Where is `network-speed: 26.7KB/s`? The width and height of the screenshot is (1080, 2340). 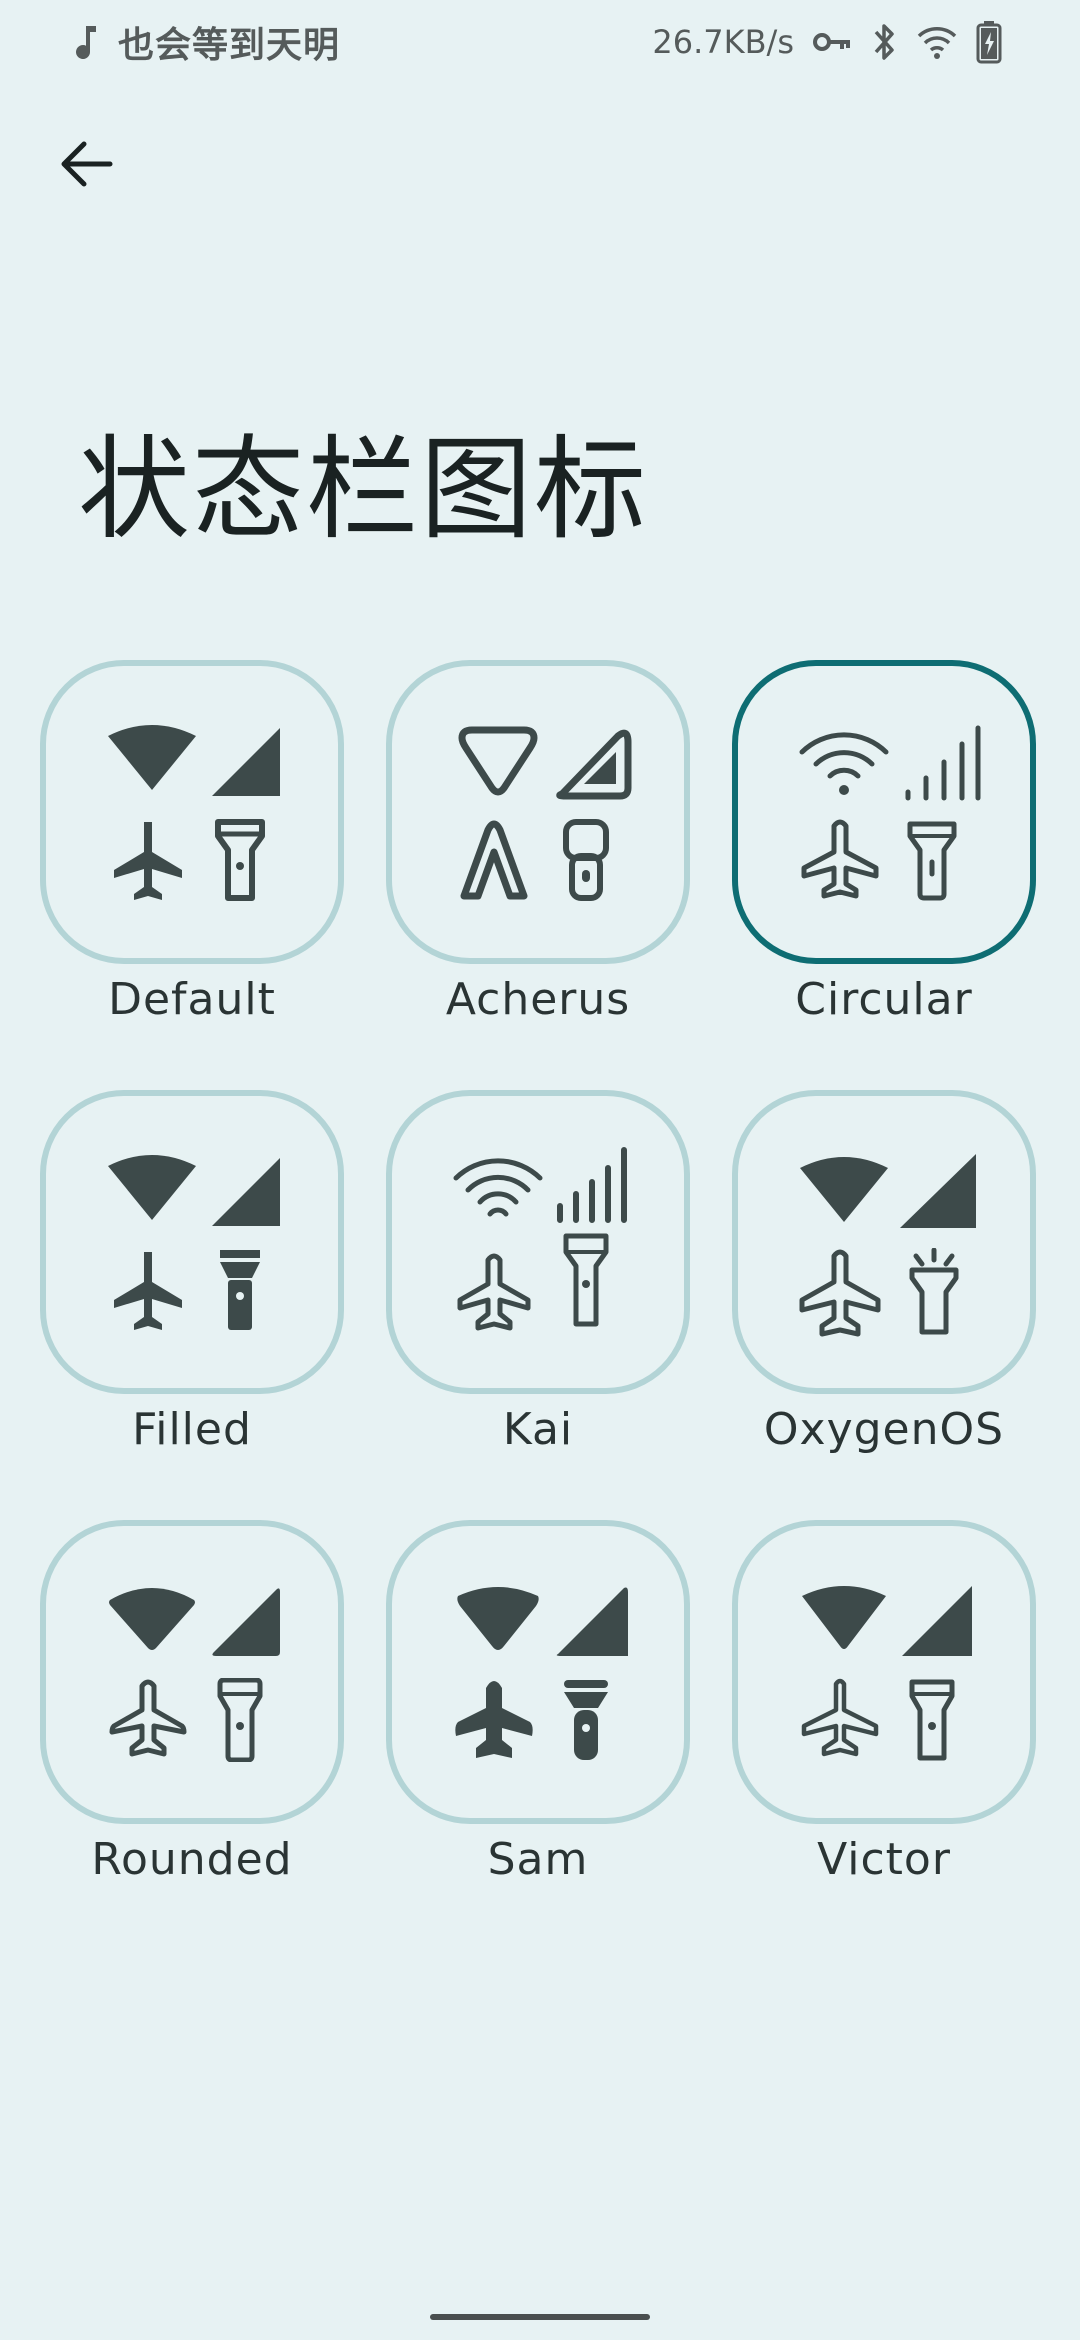 network-speed: 26.7KB/s is located at coordinates (723, 42).